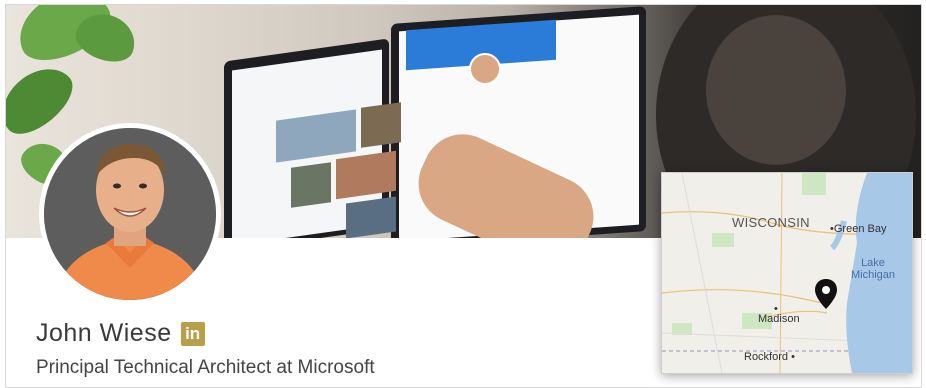  What do you see at coordinates (192, 333) in the screenshot?
I see `linkedin-icon: in` at bounding box center [192, 333].